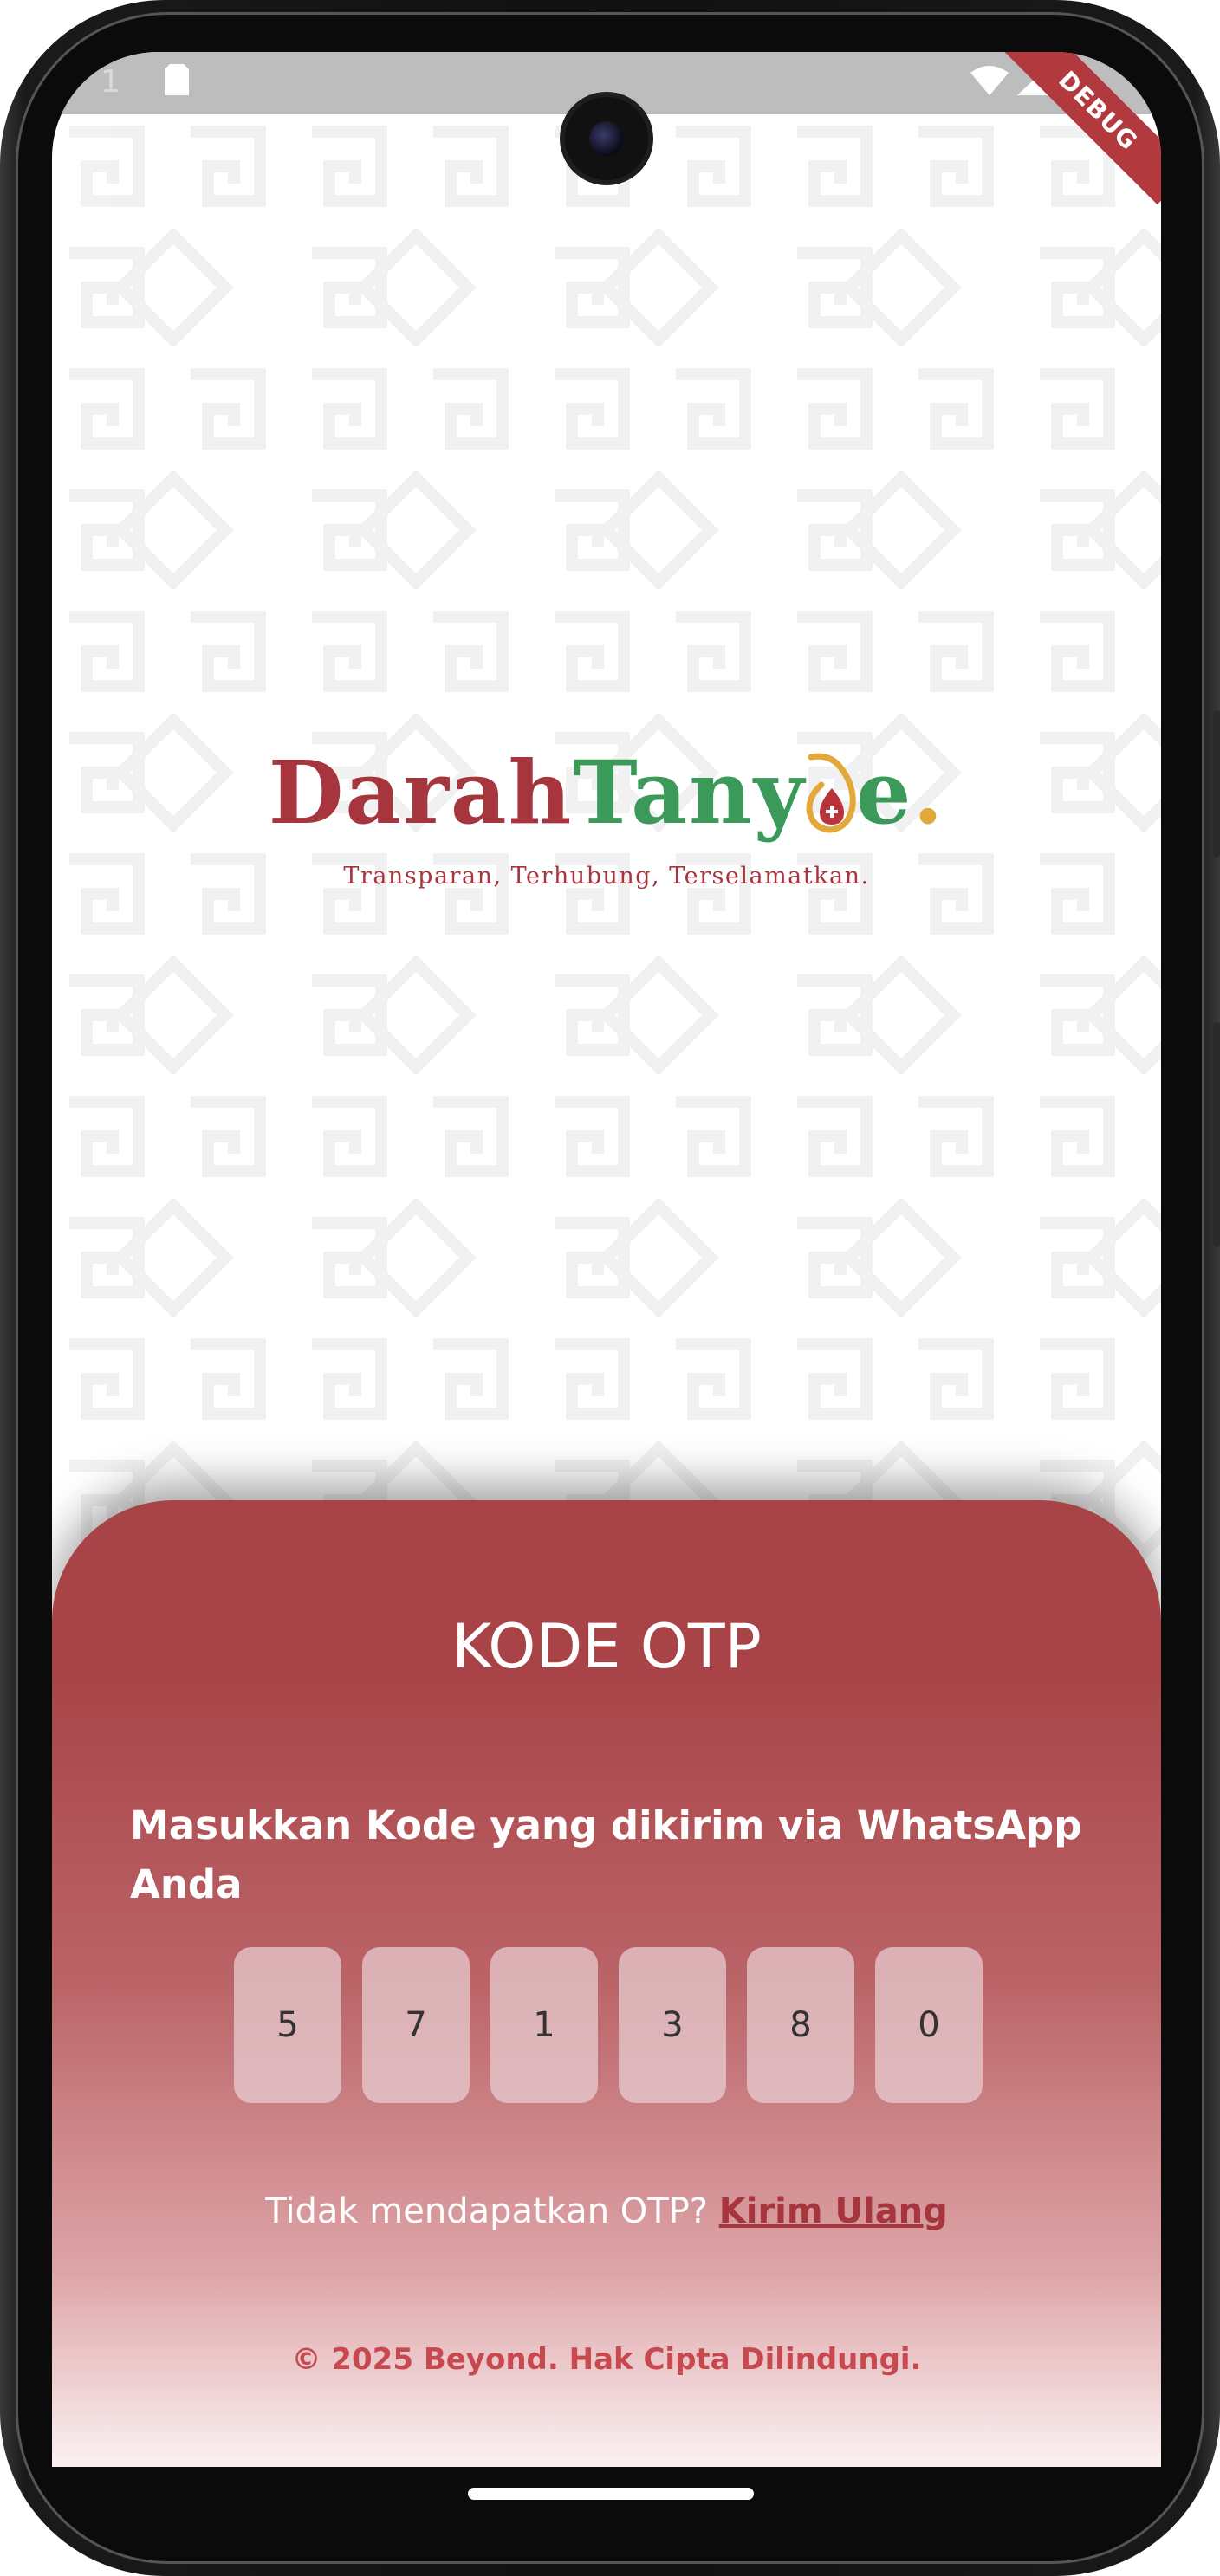 This screenshot has width=1220, height=2576. I want to click on front-camera, so click(606, 138).